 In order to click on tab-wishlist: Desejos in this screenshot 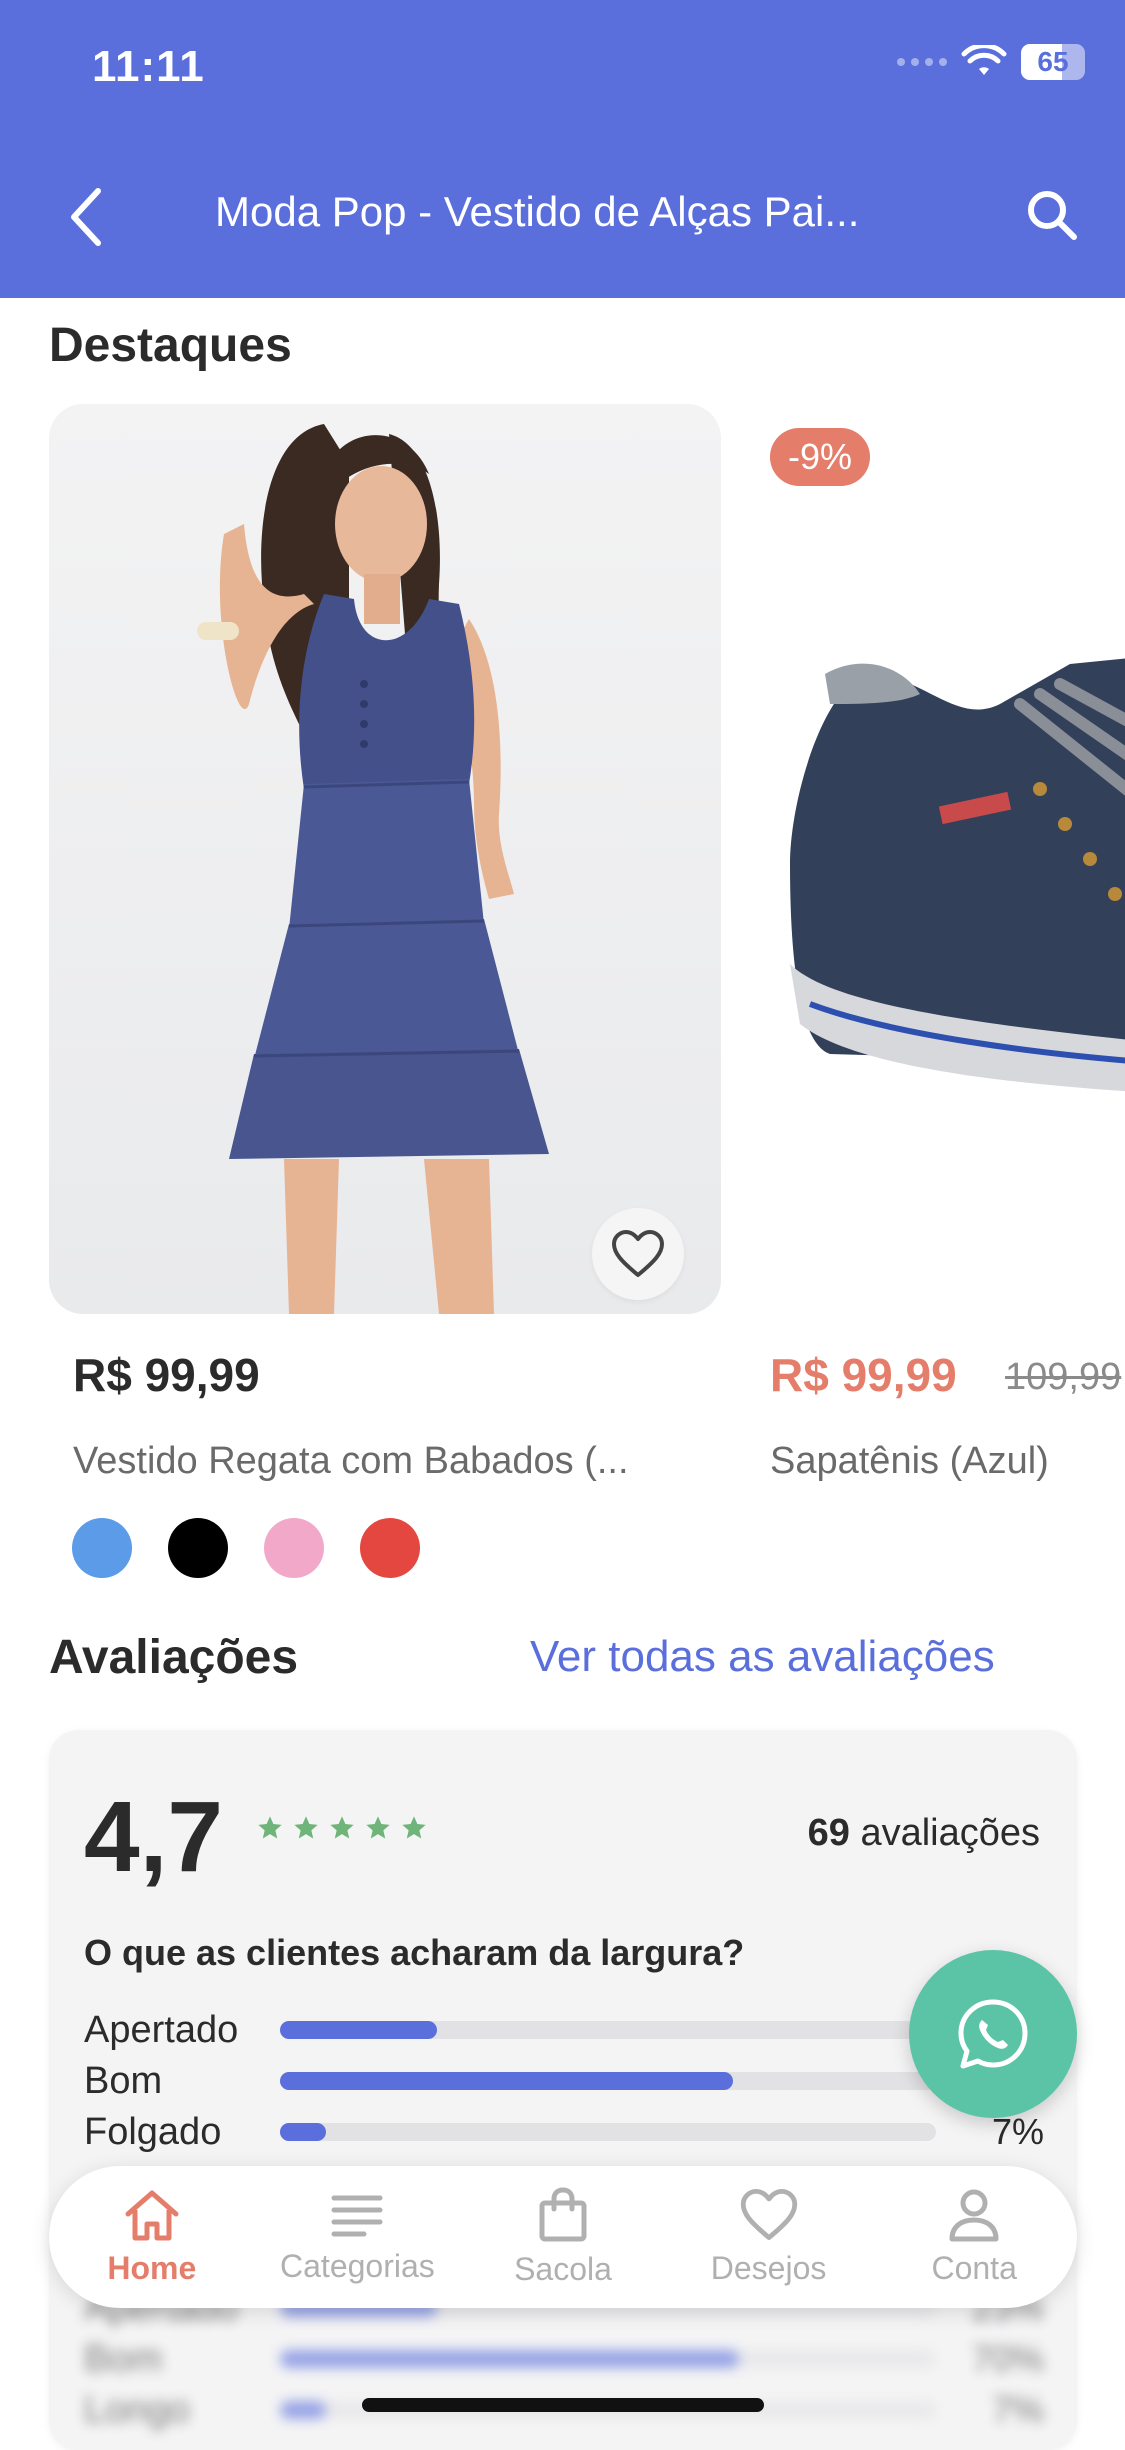, I will do `click(769, 2237)`.